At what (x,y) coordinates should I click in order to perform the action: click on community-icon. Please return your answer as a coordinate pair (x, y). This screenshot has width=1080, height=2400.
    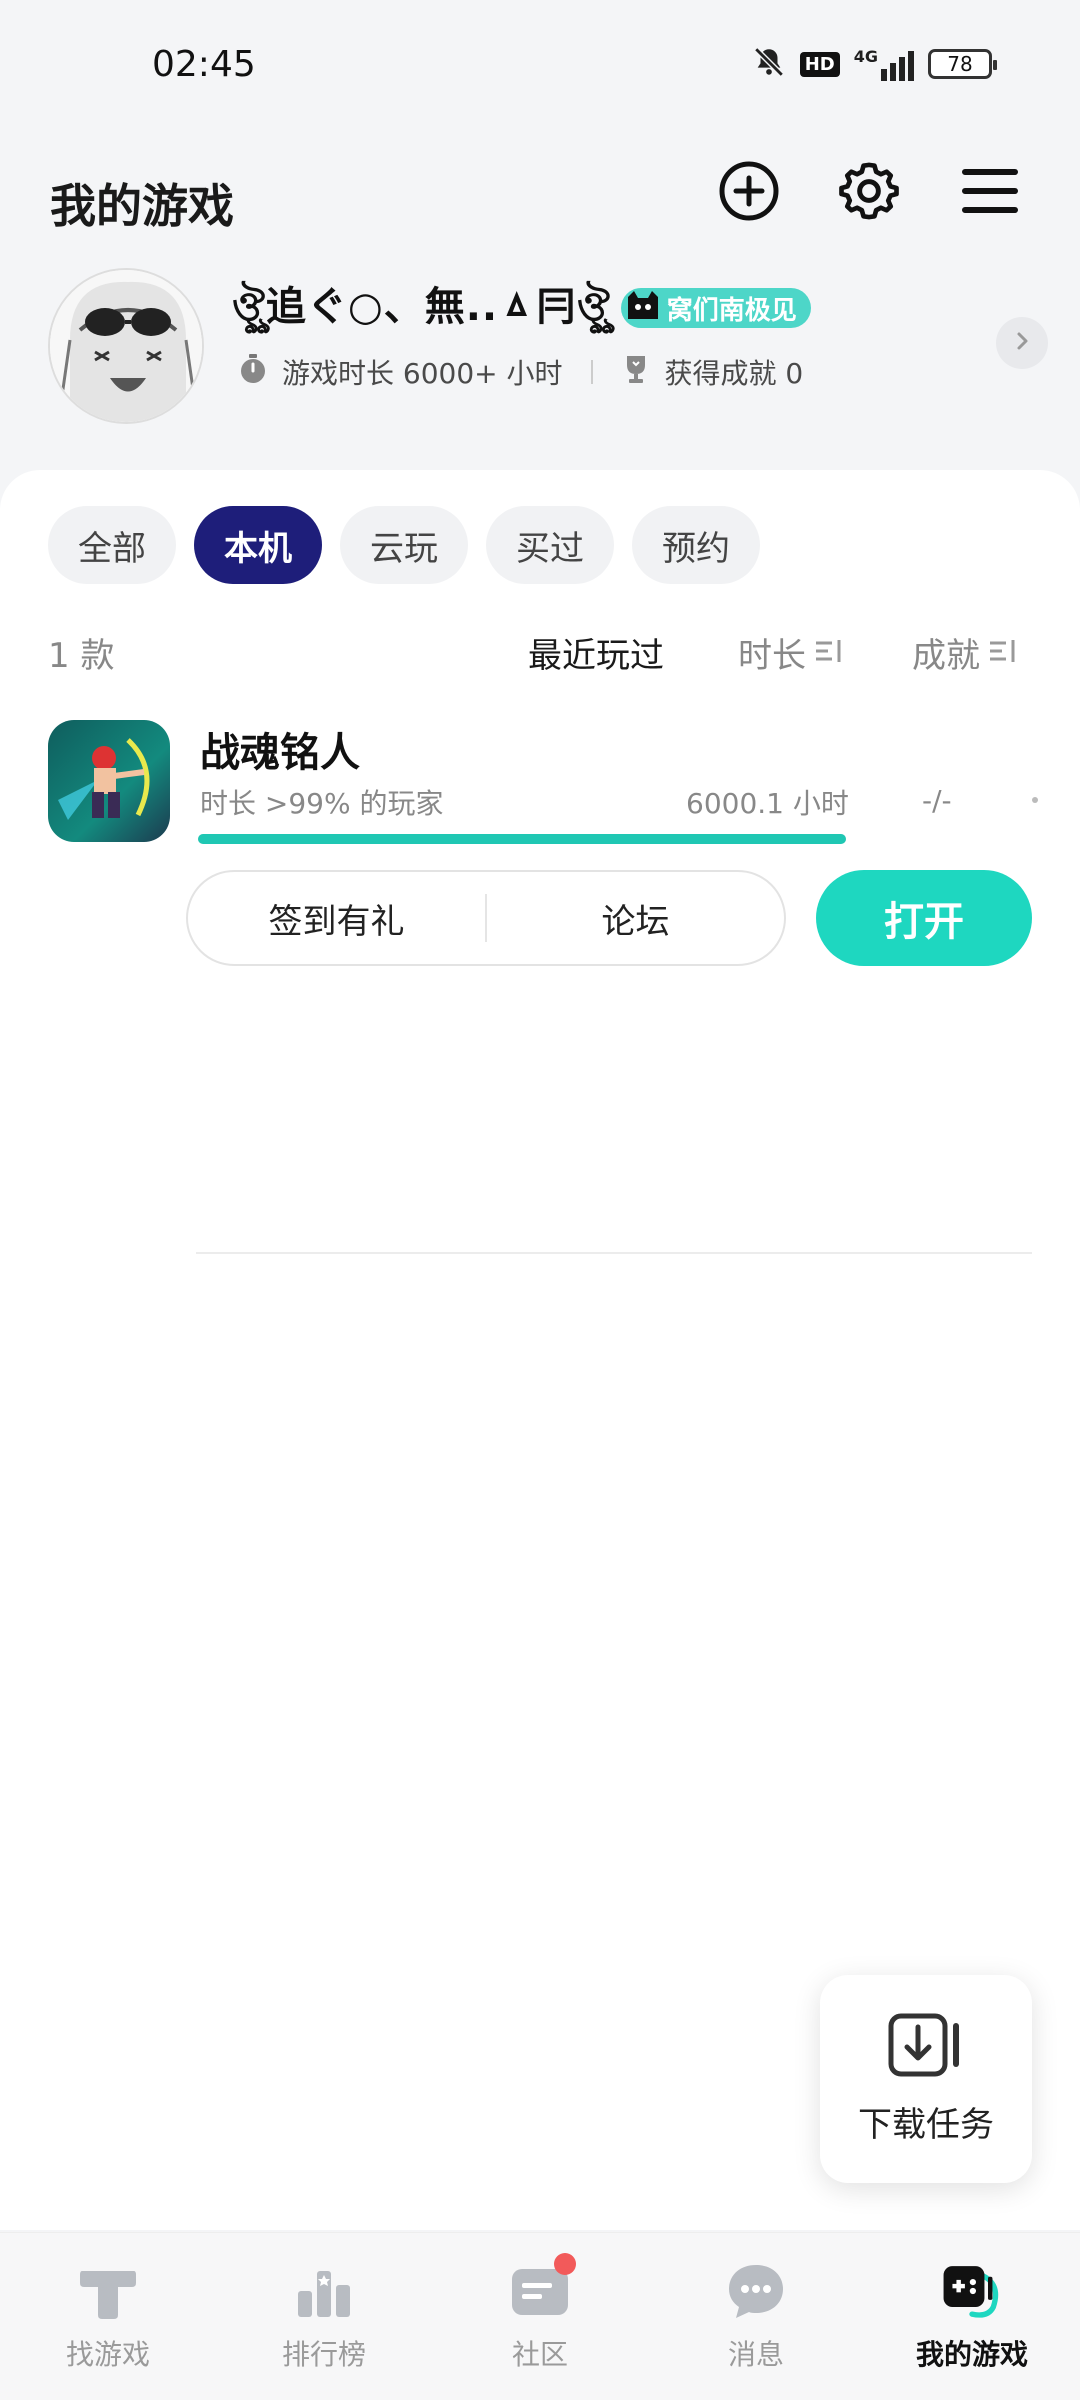
    Looking at the image, I should click on (542, 2288).